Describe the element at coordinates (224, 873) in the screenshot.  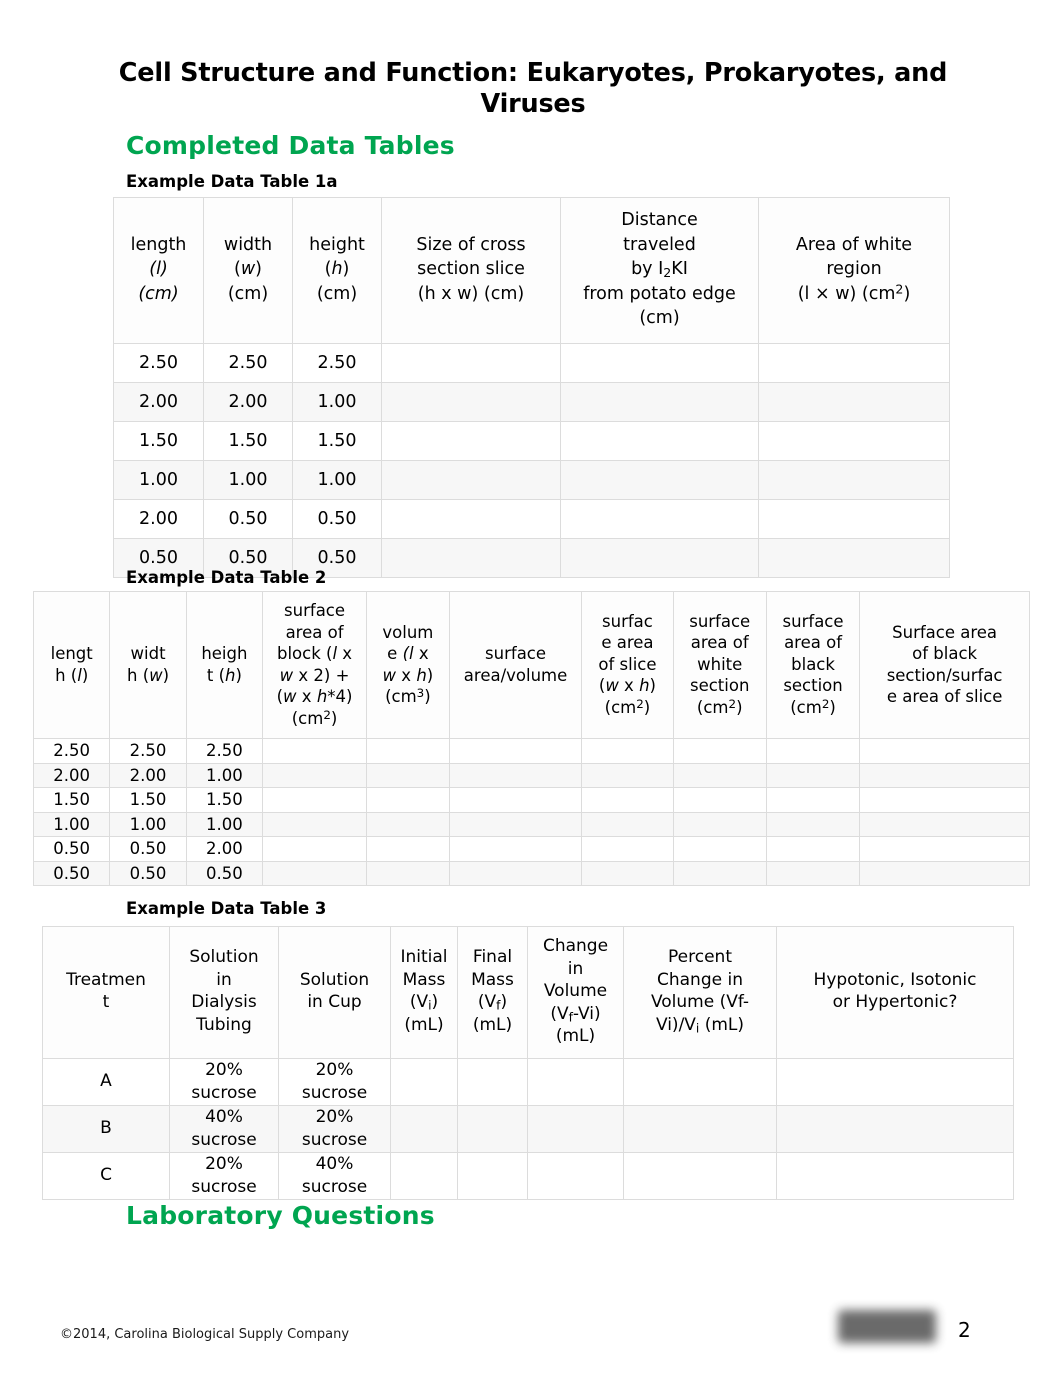
I see `cell-height: 0.50` at that location.